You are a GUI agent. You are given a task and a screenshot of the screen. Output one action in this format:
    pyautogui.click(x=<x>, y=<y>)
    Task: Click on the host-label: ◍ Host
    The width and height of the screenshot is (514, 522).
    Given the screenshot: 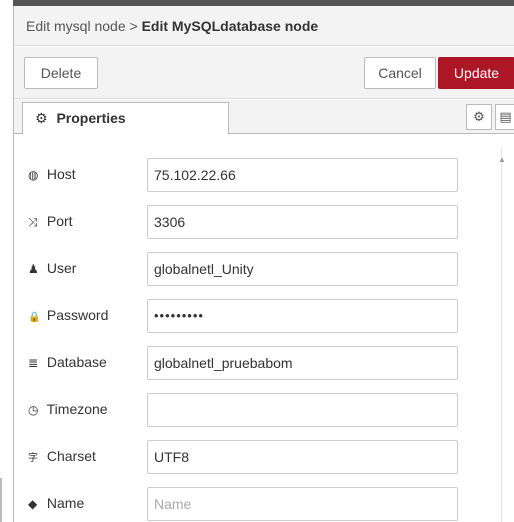 What is the action you would take?
    pyautogui.click(x=52, y=174)
    